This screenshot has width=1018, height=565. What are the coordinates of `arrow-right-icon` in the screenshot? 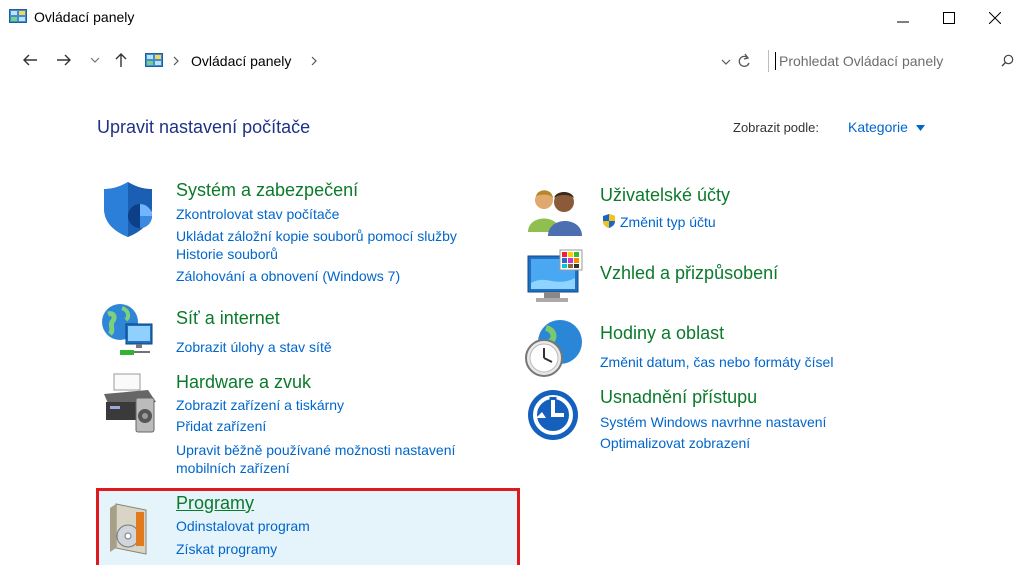 It's located at (64, 60).